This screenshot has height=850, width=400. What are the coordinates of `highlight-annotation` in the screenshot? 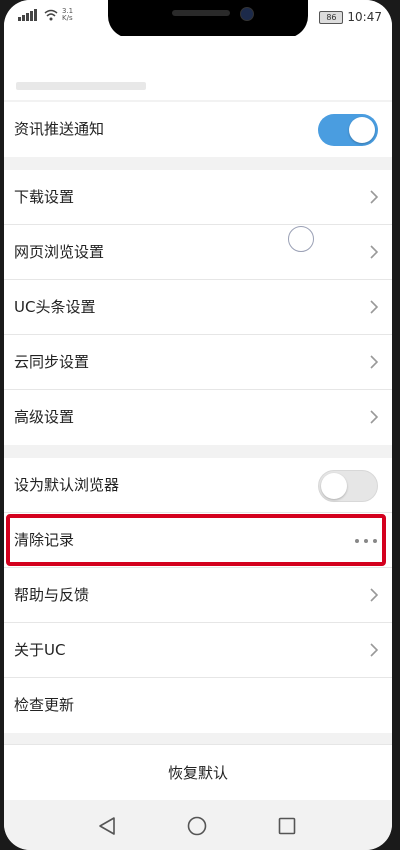 It's located at (196, 540).